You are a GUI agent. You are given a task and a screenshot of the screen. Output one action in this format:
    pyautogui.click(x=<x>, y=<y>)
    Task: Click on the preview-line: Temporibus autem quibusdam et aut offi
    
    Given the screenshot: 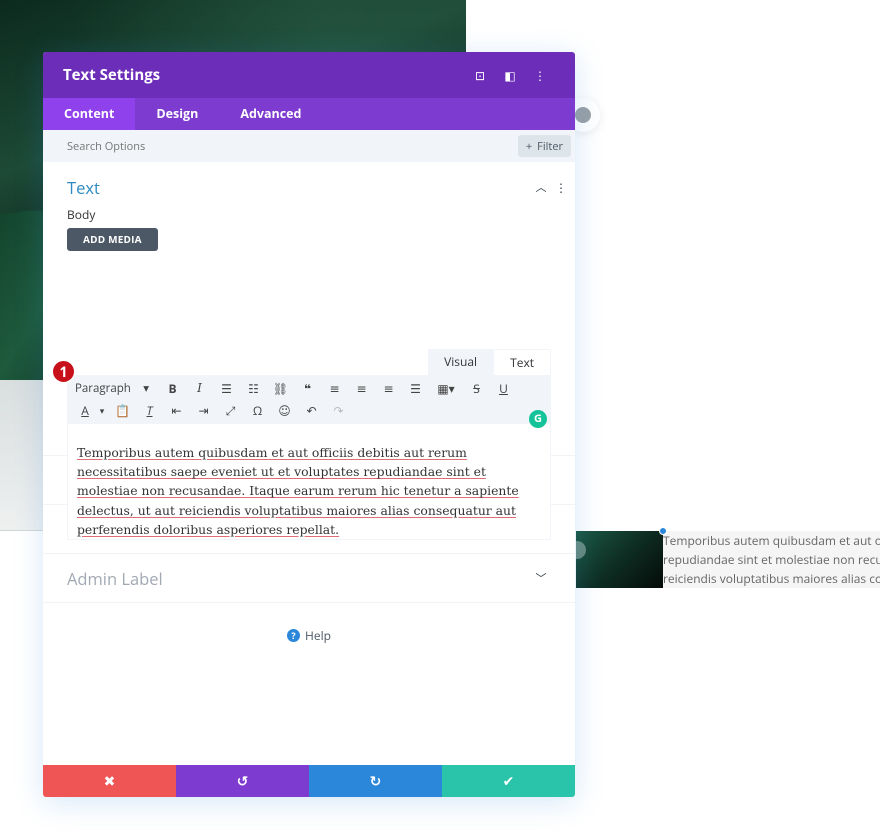 What is the action you would take?
    pyautogui.click(x=771, y=540)
    